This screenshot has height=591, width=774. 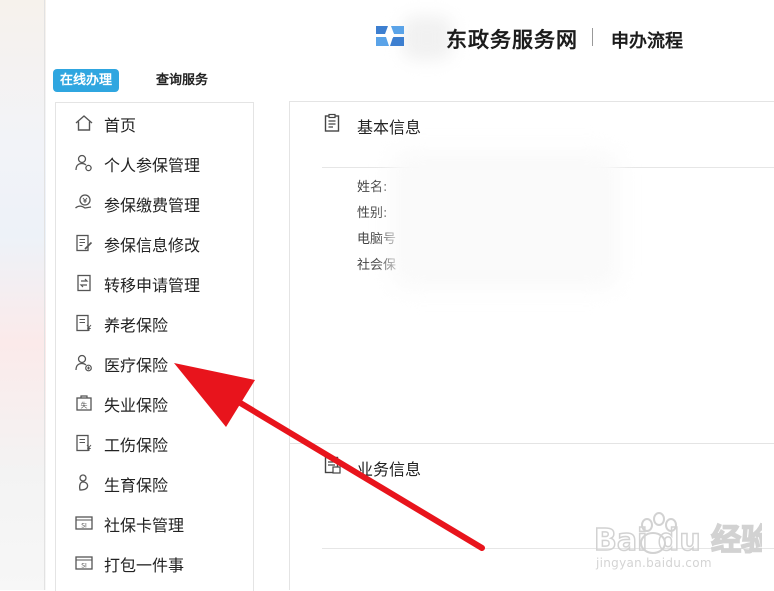 I want to click on transfer-icon, so click(x=84, y=283).